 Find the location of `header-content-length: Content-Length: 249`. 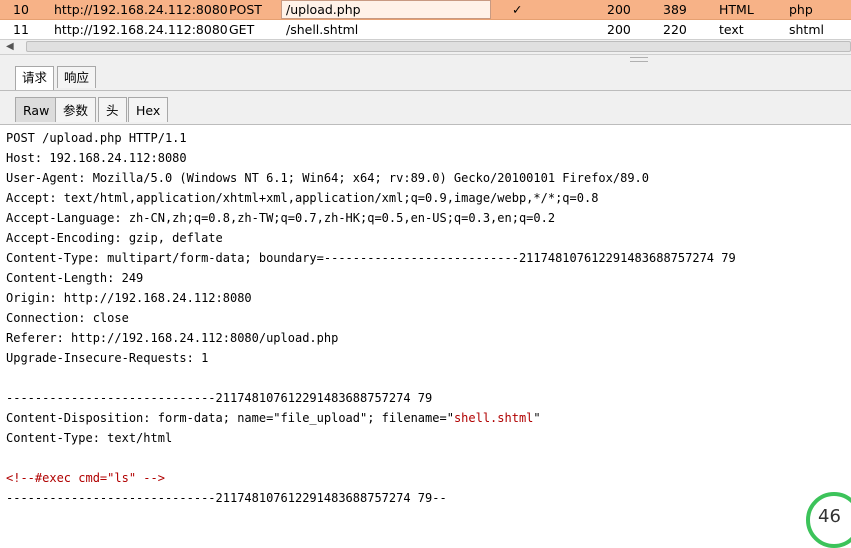

header-content-length: Content-Length: 249 is located at coordinates (75, 278).